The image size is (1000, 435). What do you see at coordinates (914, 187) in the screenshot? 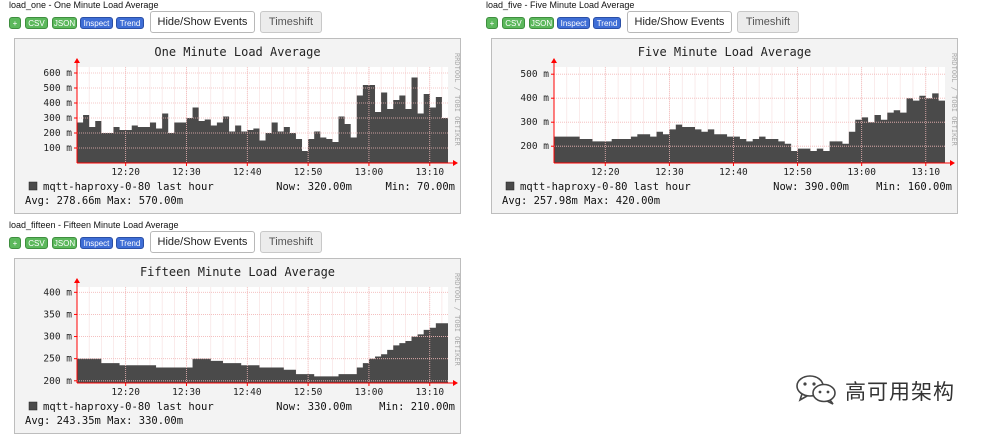
I see `legend-min: Min: 160.00m` at bounding box center [914, 187].